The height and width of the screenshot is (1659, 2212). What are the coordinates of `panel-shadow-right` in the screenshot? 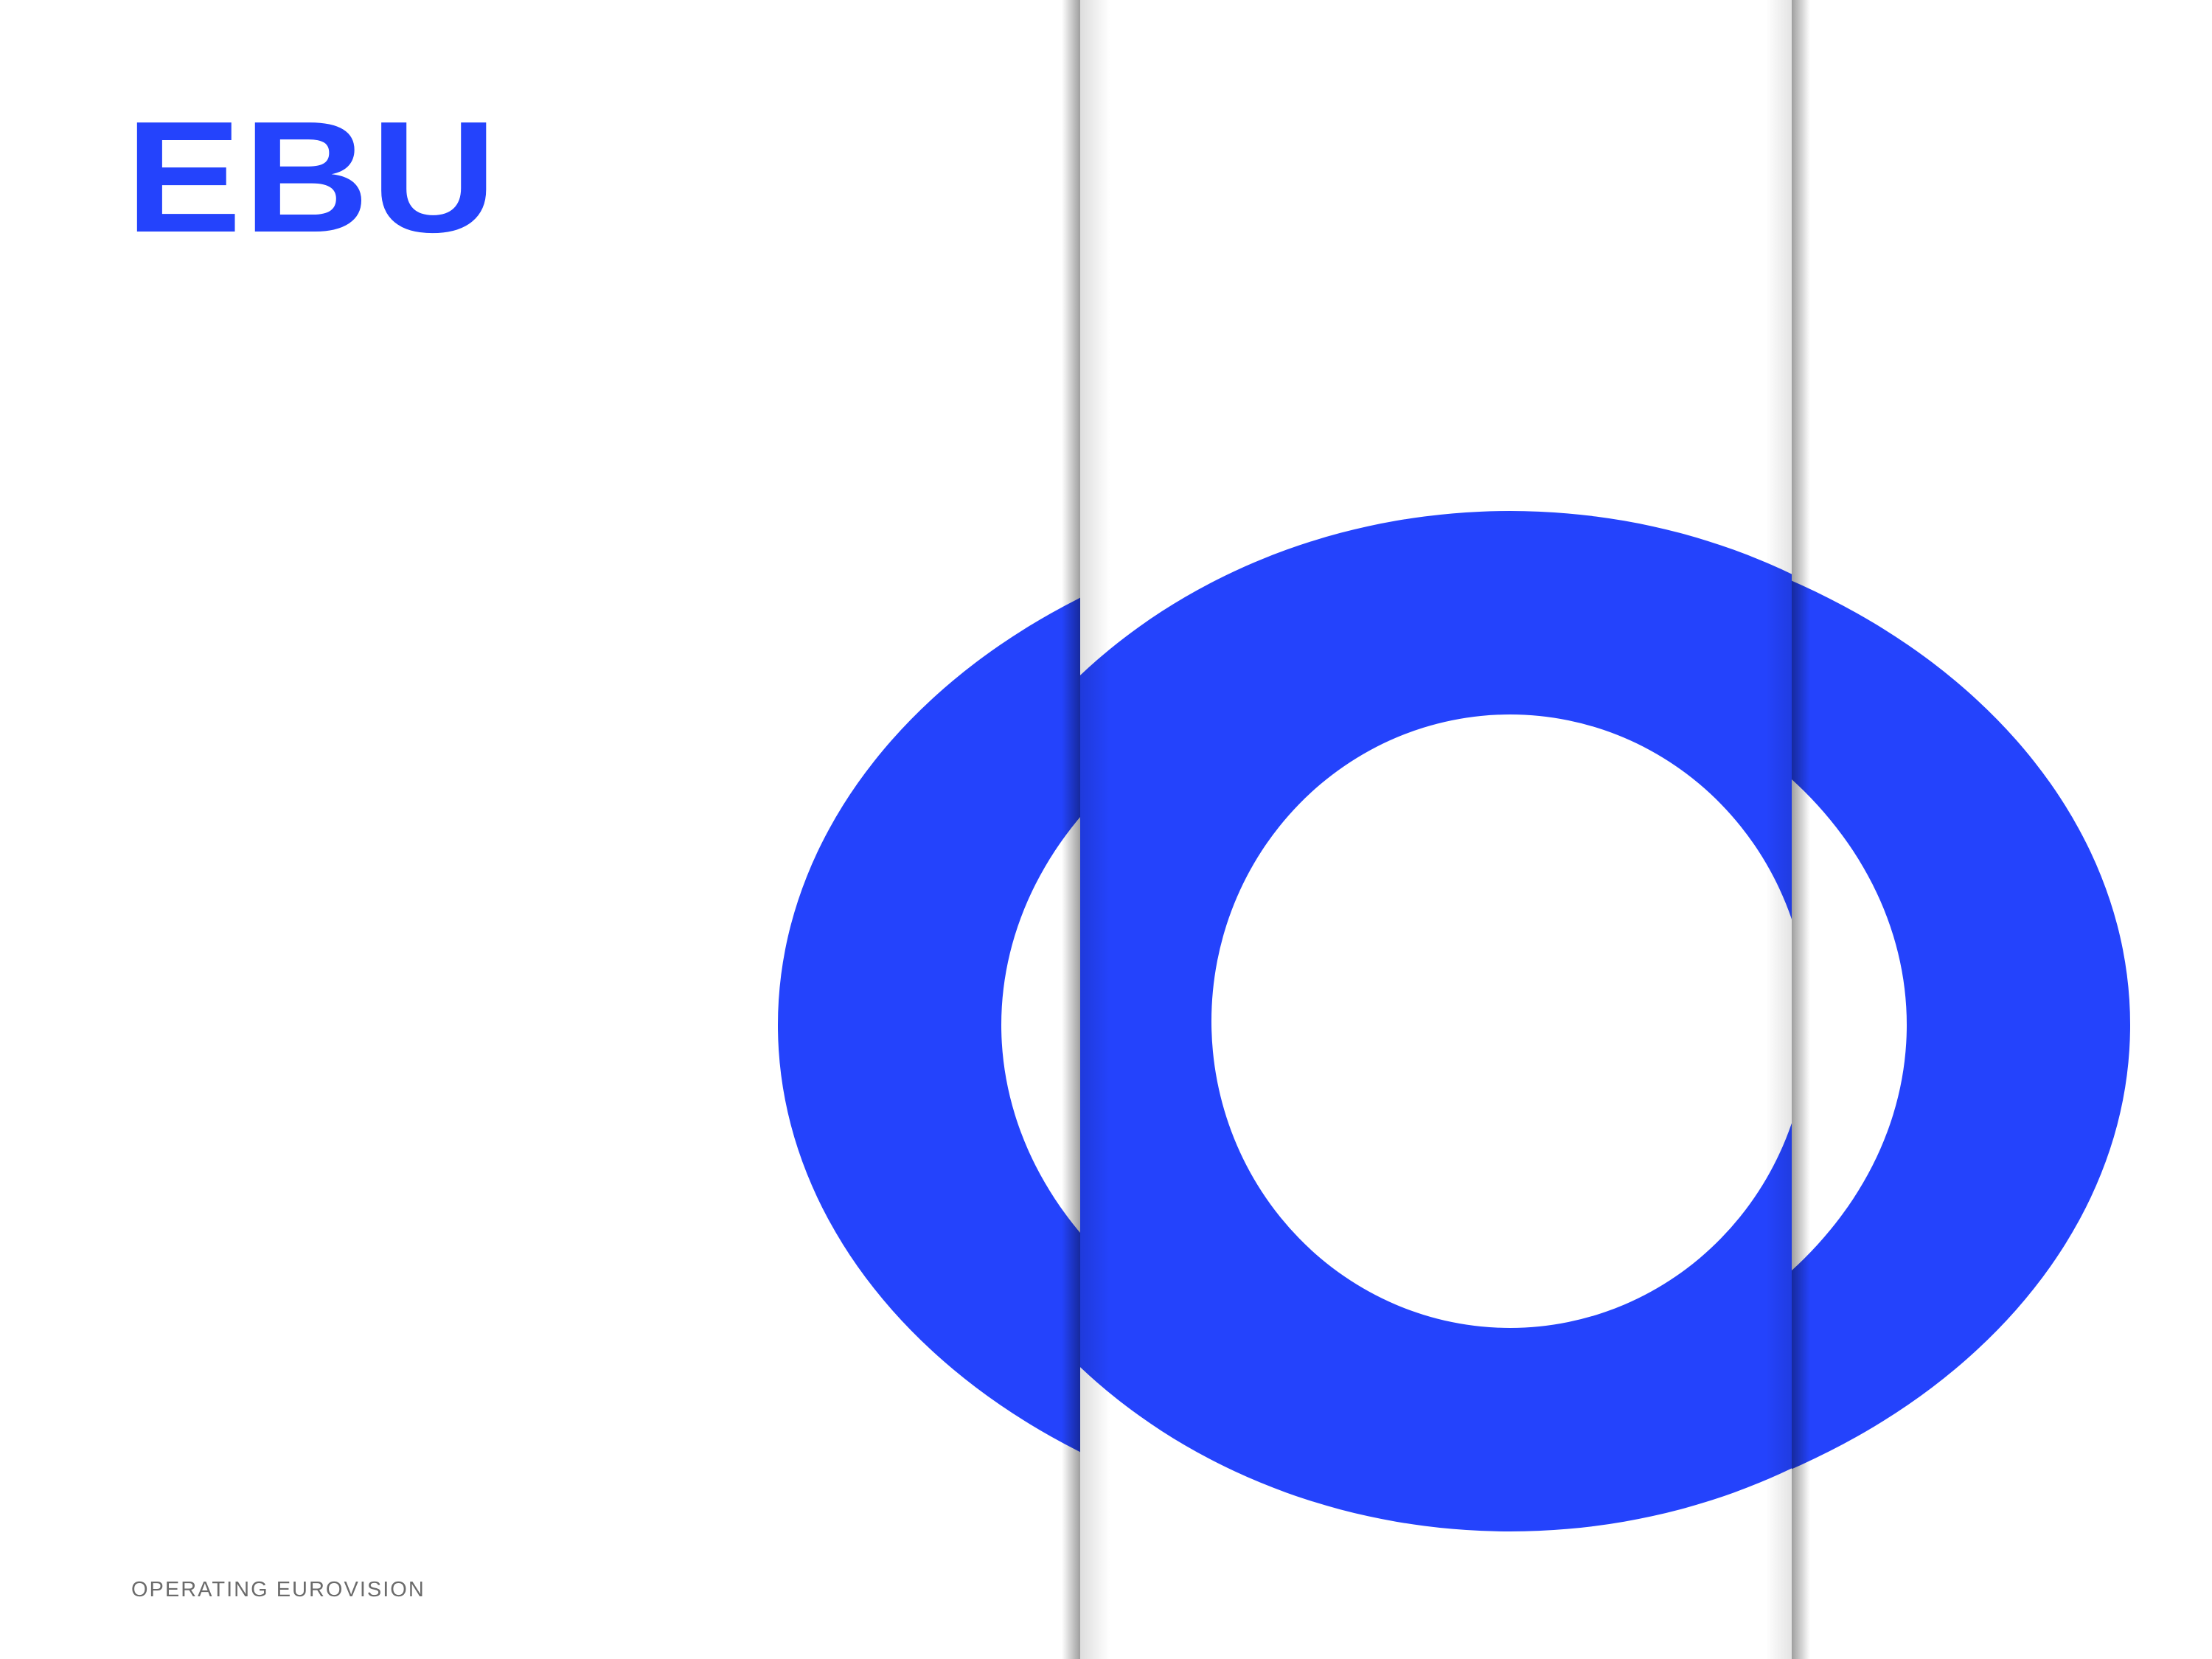 It's located at (1801, 829).